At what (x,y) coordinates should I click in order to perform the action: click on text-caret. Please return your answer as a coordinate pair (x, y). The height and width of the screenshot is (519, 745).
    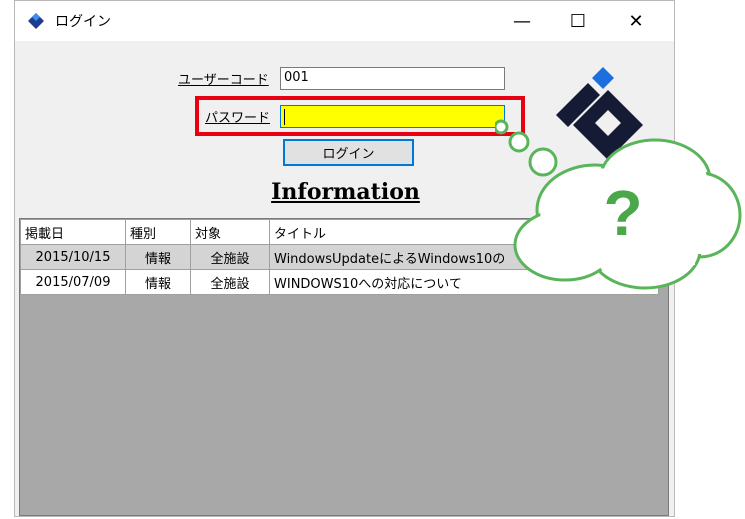
    Looking at the image, I should click on (284, 117).